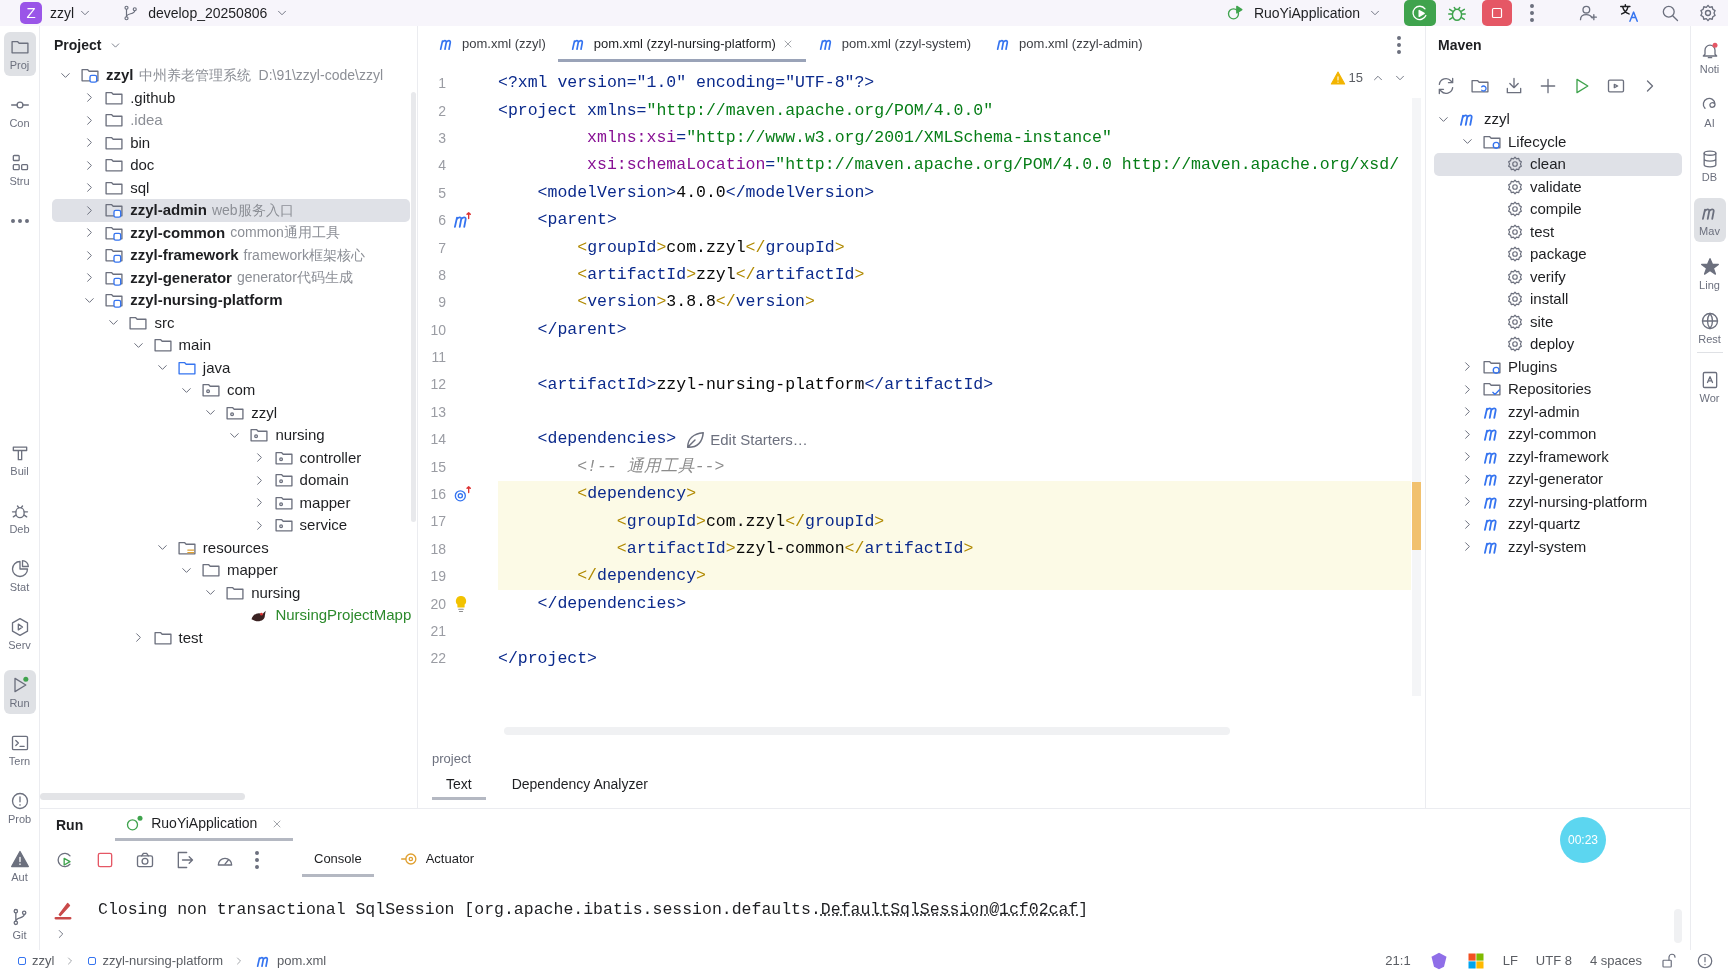 This screenshot has width=1728, height=972. I want to click on tree-row: zzyl-admin, so click(1558, 411).